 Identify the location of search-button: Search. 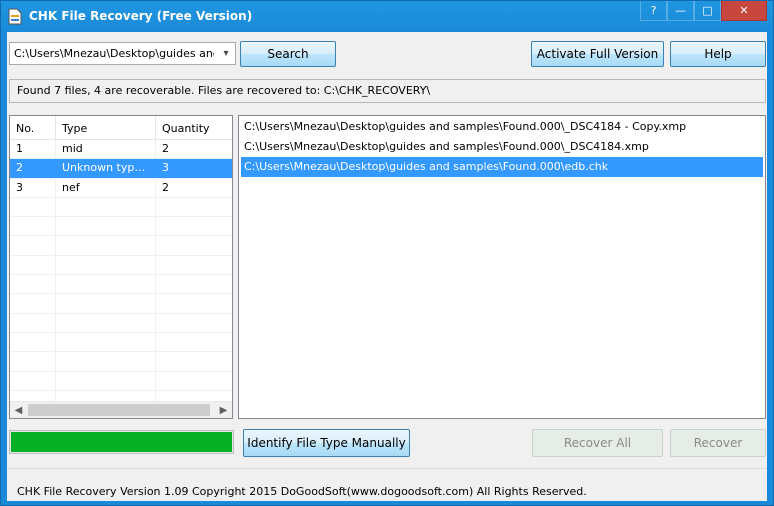
(288, 54).